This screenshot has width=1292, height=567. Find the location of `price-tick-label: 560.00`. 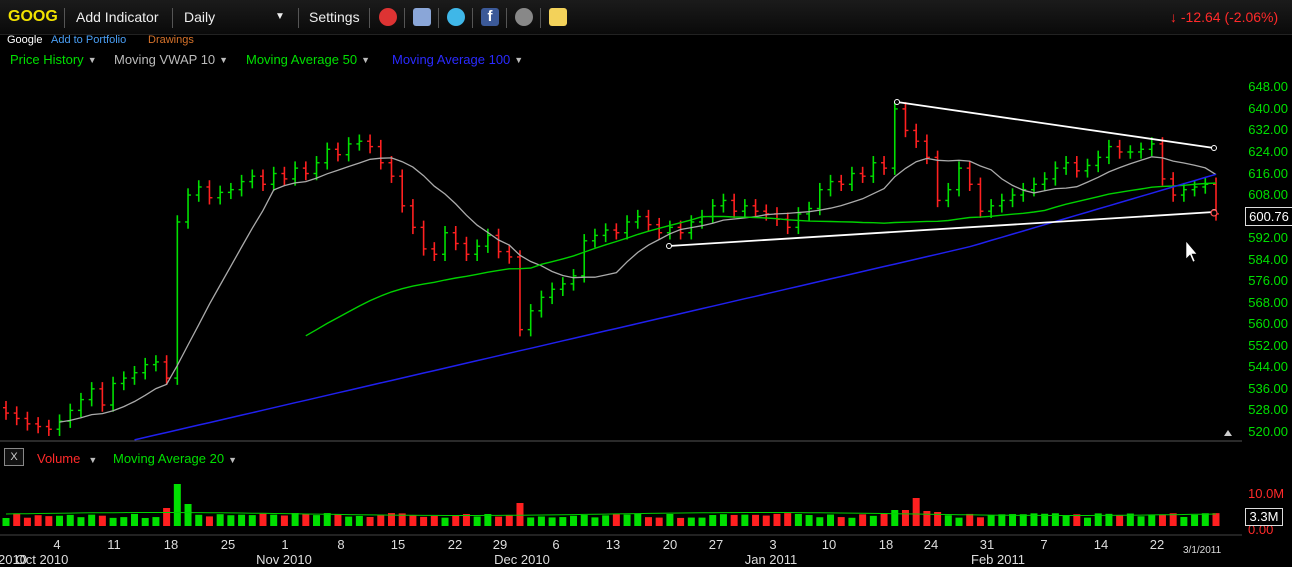

price-tick-label: 560.00 is located at coordinates (1268, 324).